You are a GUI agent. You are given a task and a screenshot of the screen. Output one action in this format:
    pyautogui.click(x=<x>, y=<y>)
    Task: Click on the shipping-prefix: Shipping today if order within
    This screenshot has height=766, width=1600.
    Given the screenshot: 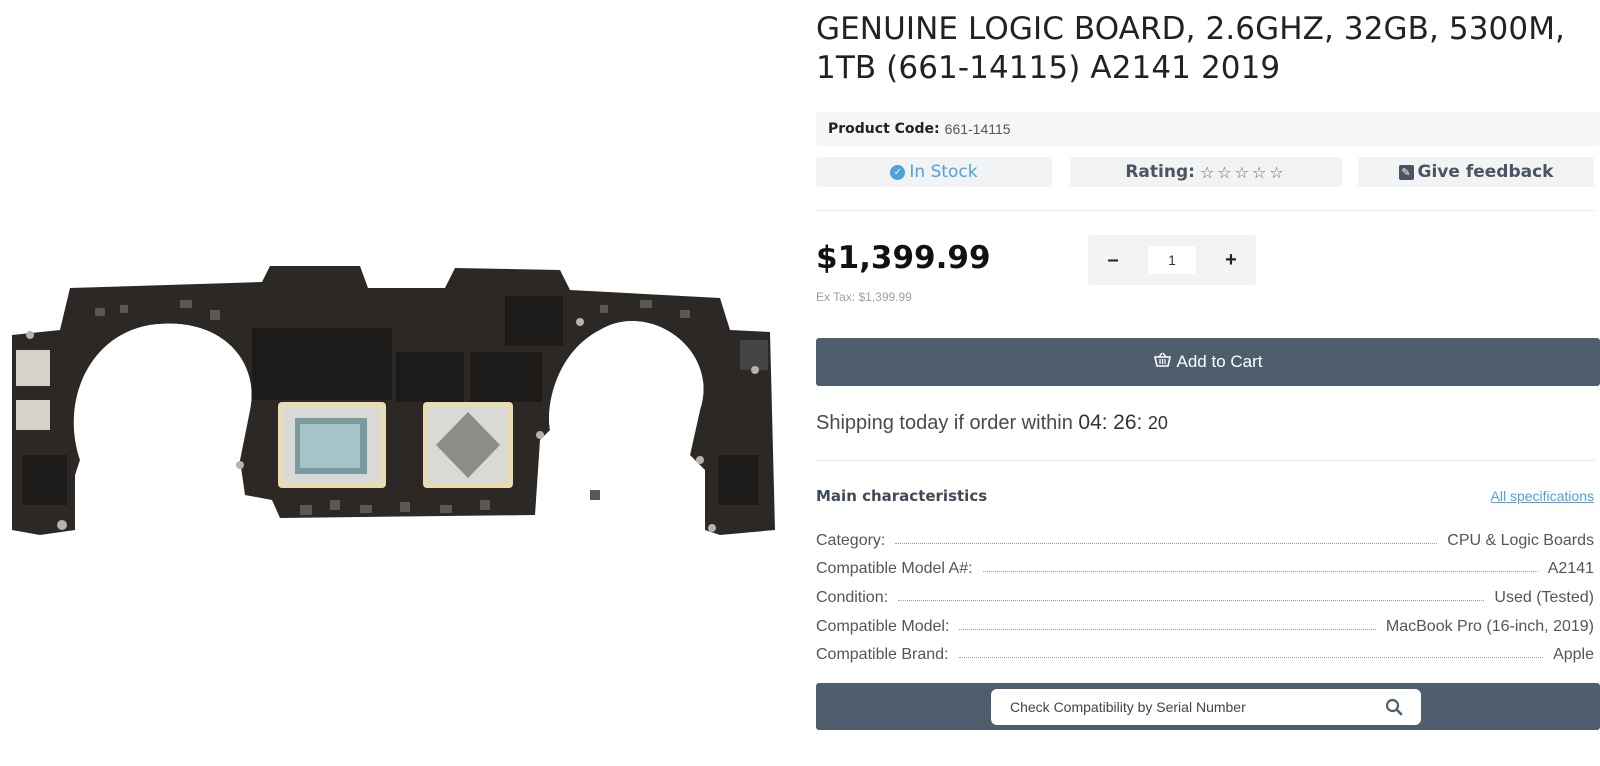 What is the action you would take?
    pyautogui.click(x=944, y=423)
    